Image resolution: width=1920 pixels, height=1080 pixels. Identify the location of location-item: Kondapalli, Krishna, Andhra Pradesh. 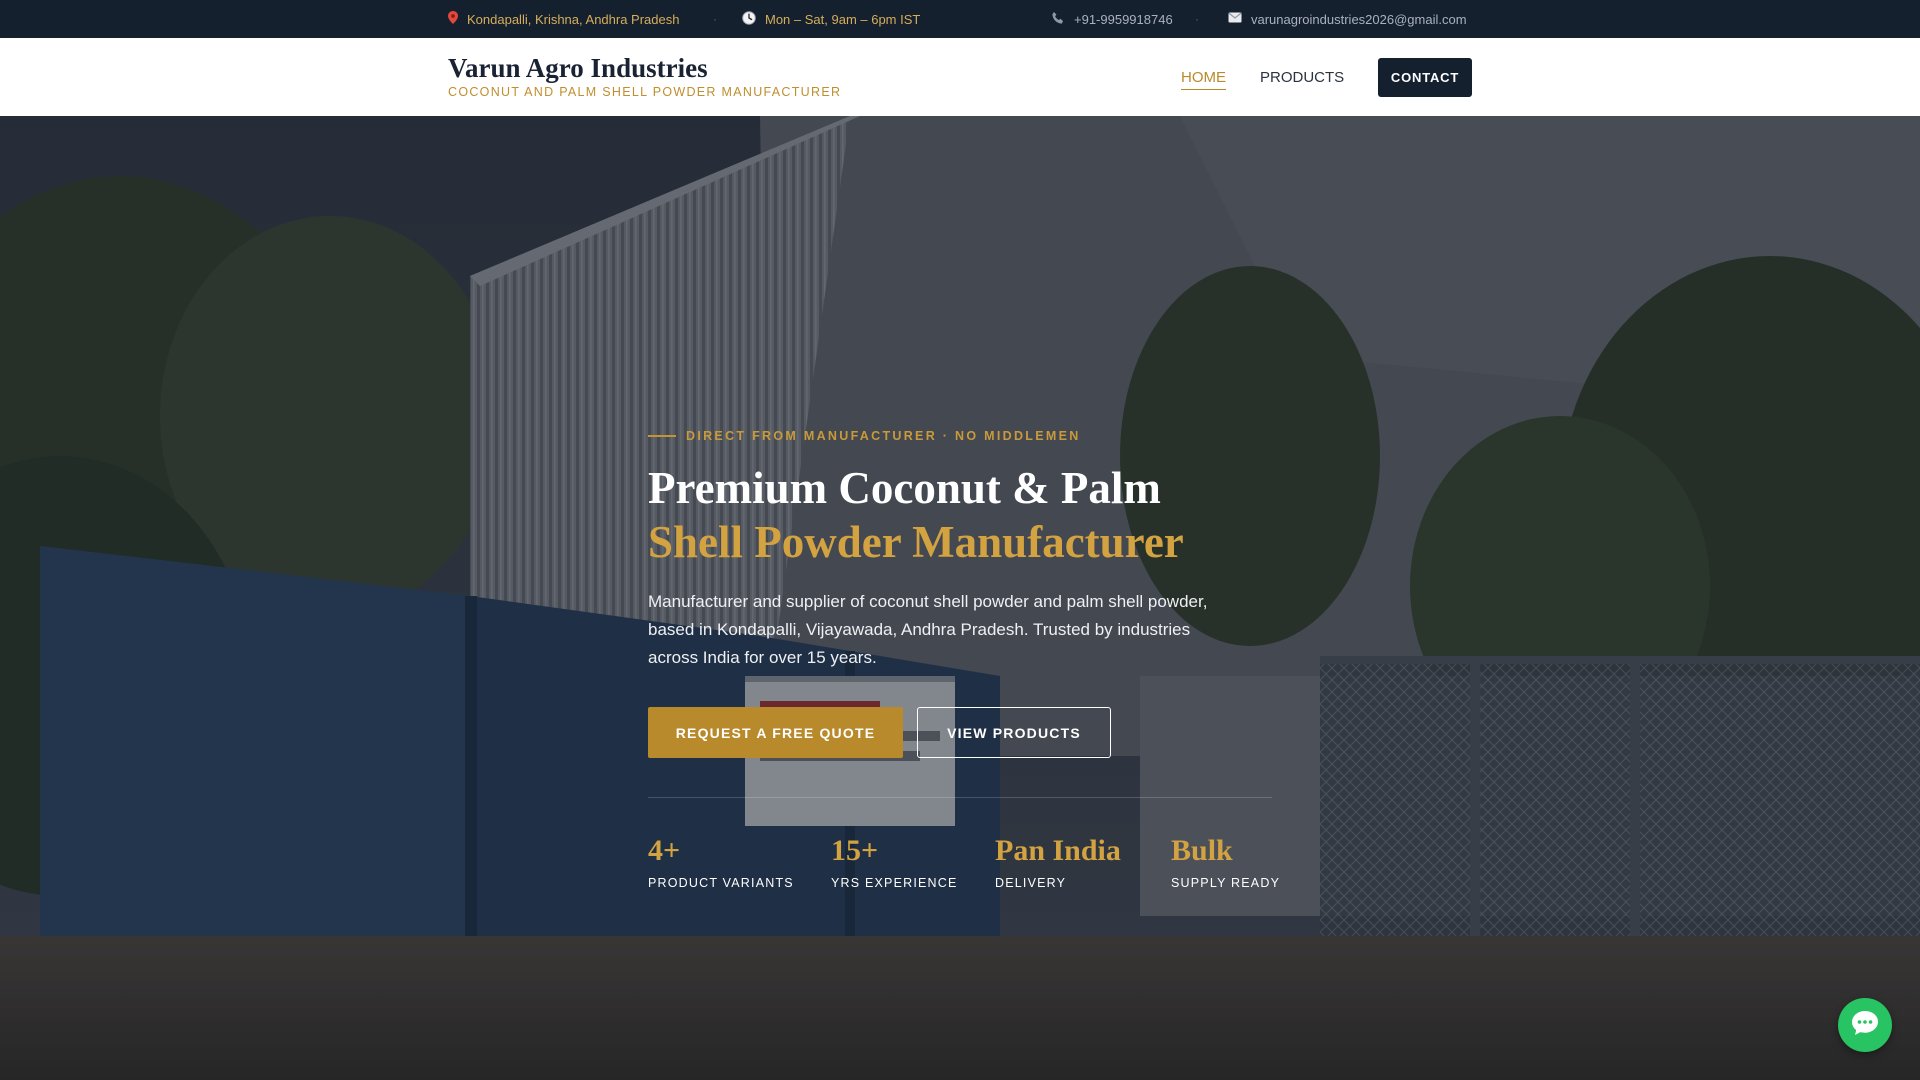
(563, 19).